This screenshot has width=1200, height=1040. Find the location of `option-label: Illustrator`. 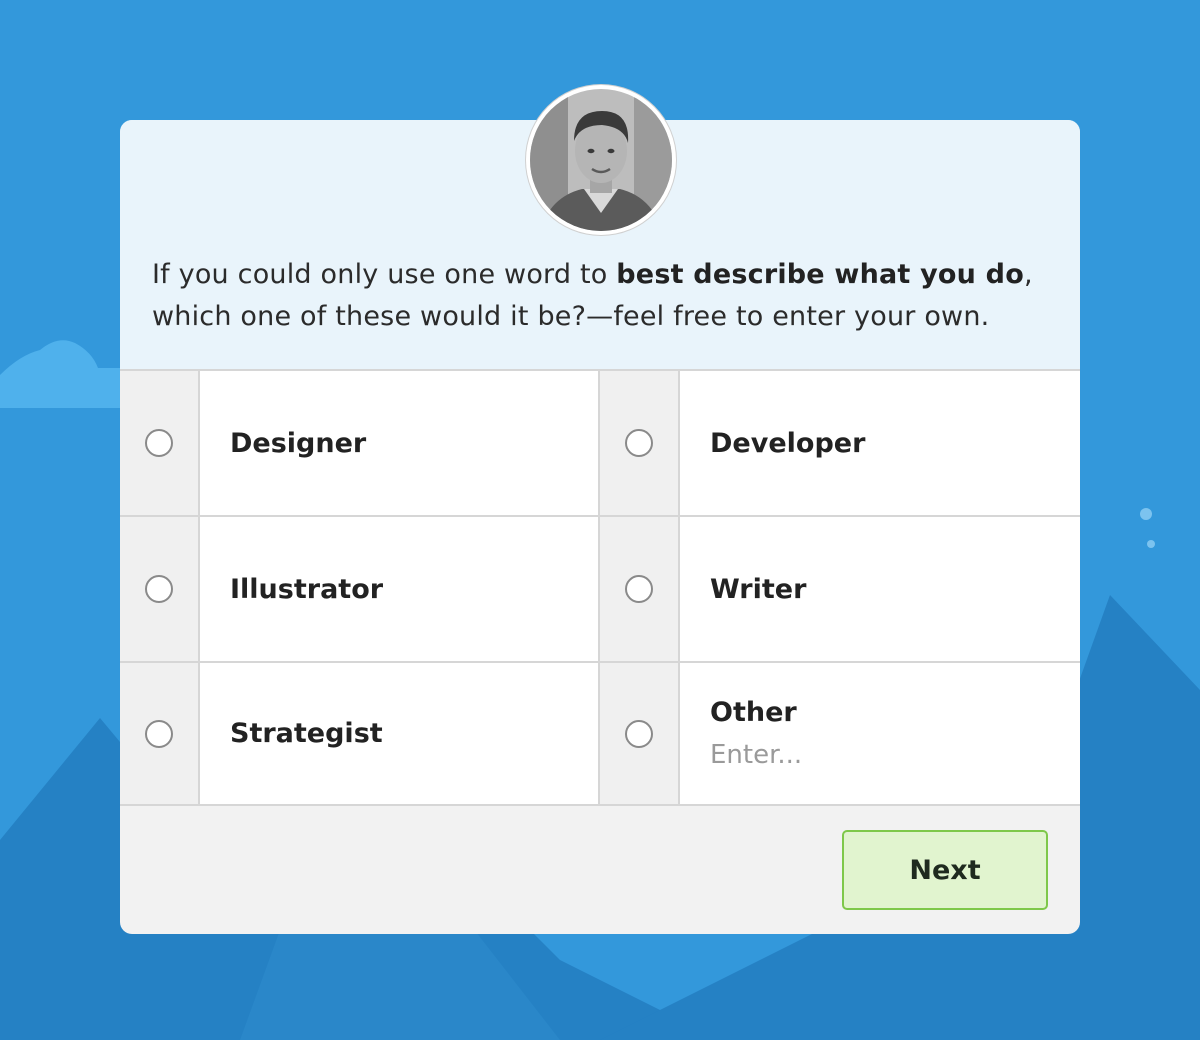

option-label: Illustrator is located at coordinates (307, 589).